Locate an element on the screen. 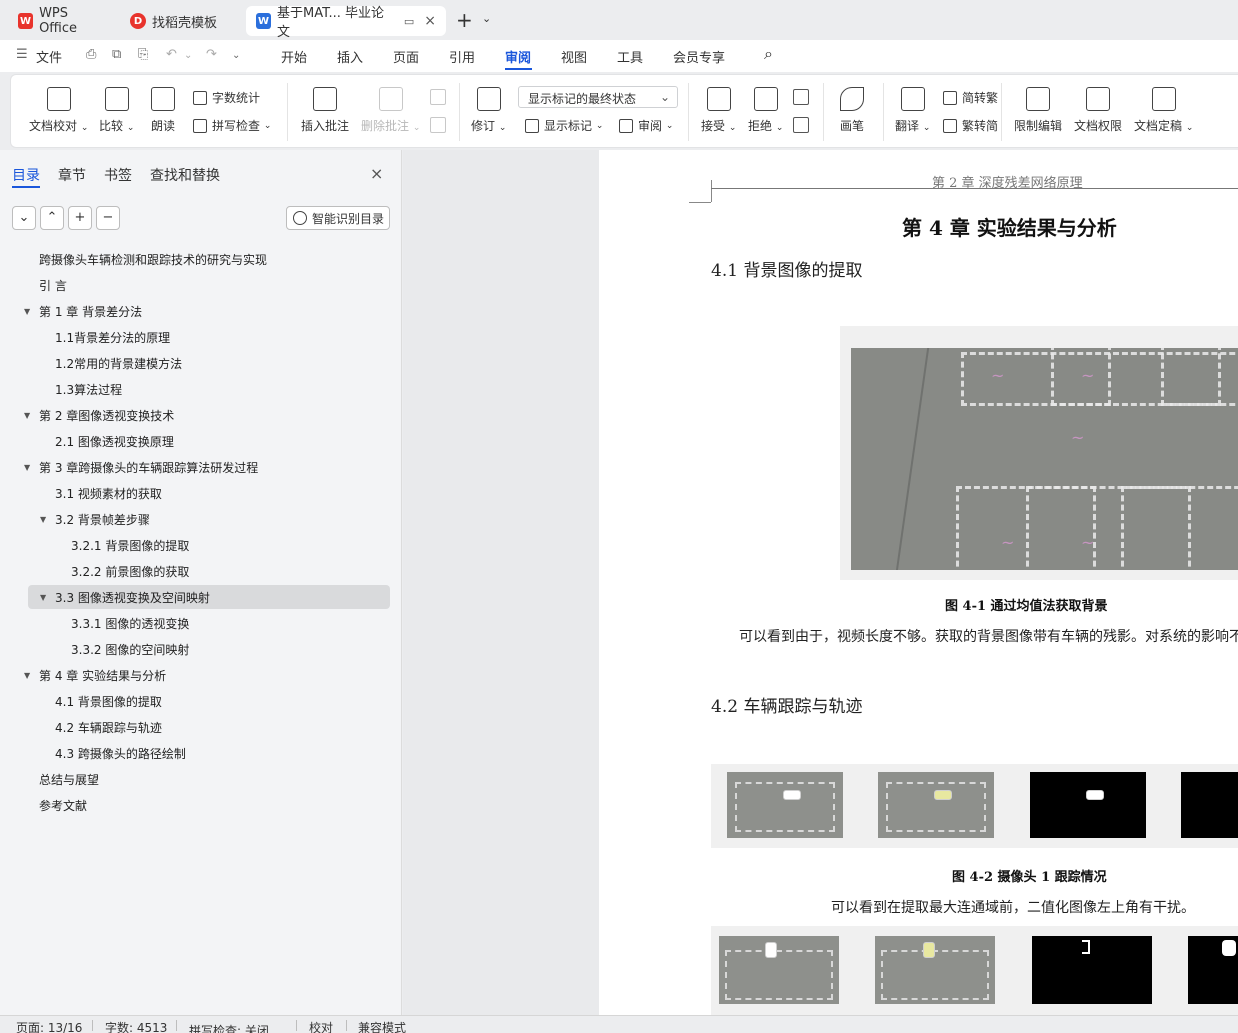 The height and width of the screenshot is (1033, 1238). toc-item: ▼ 第 2 章图像透视变换技术 is located at coordinates (195, 415).